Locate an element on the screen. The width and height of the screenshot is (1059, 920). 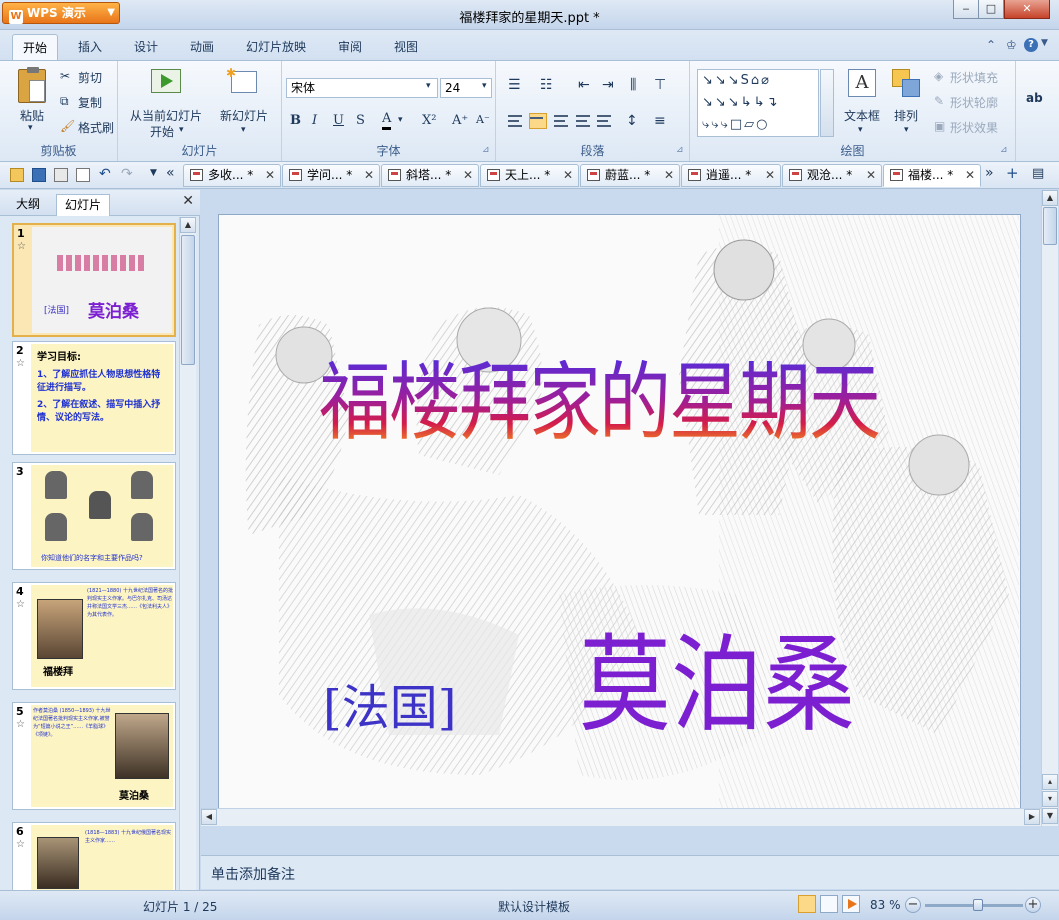
doc-tab: 观沧... * ✕ is located at coordinates (832, 175).